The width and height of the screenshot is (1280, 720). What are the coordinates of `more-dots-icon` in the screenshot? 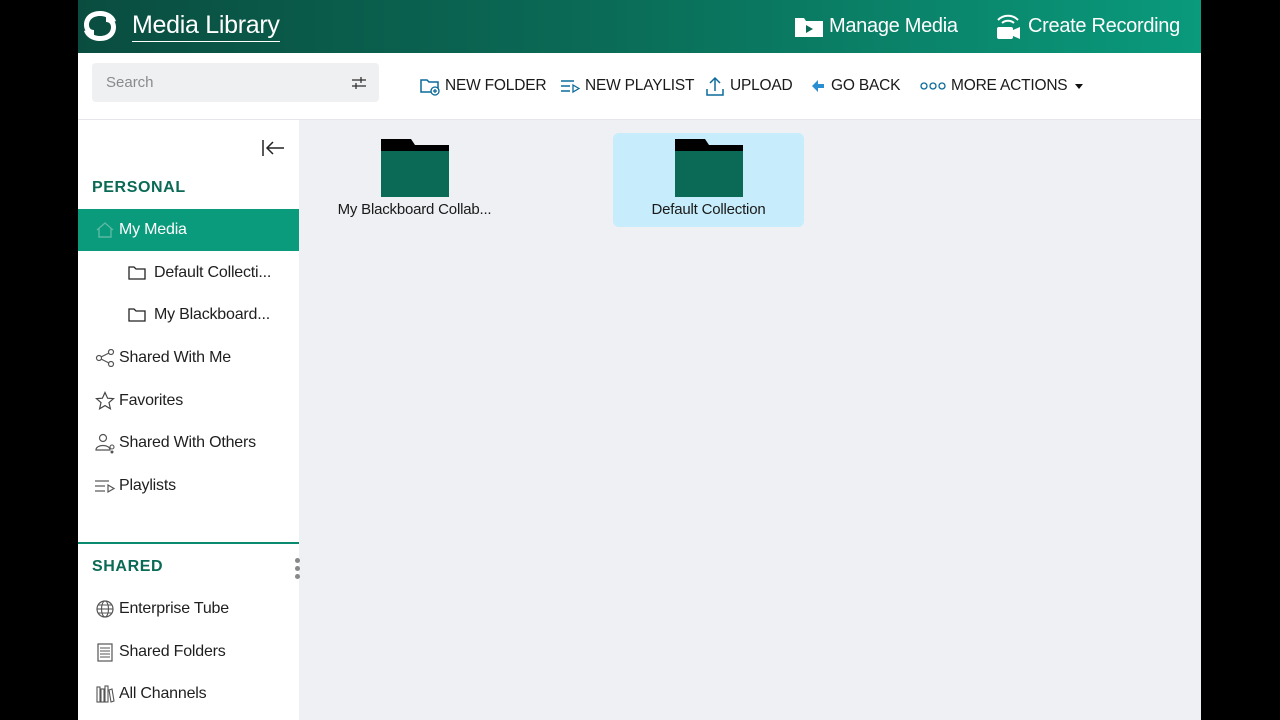 It's located at (933, 86).